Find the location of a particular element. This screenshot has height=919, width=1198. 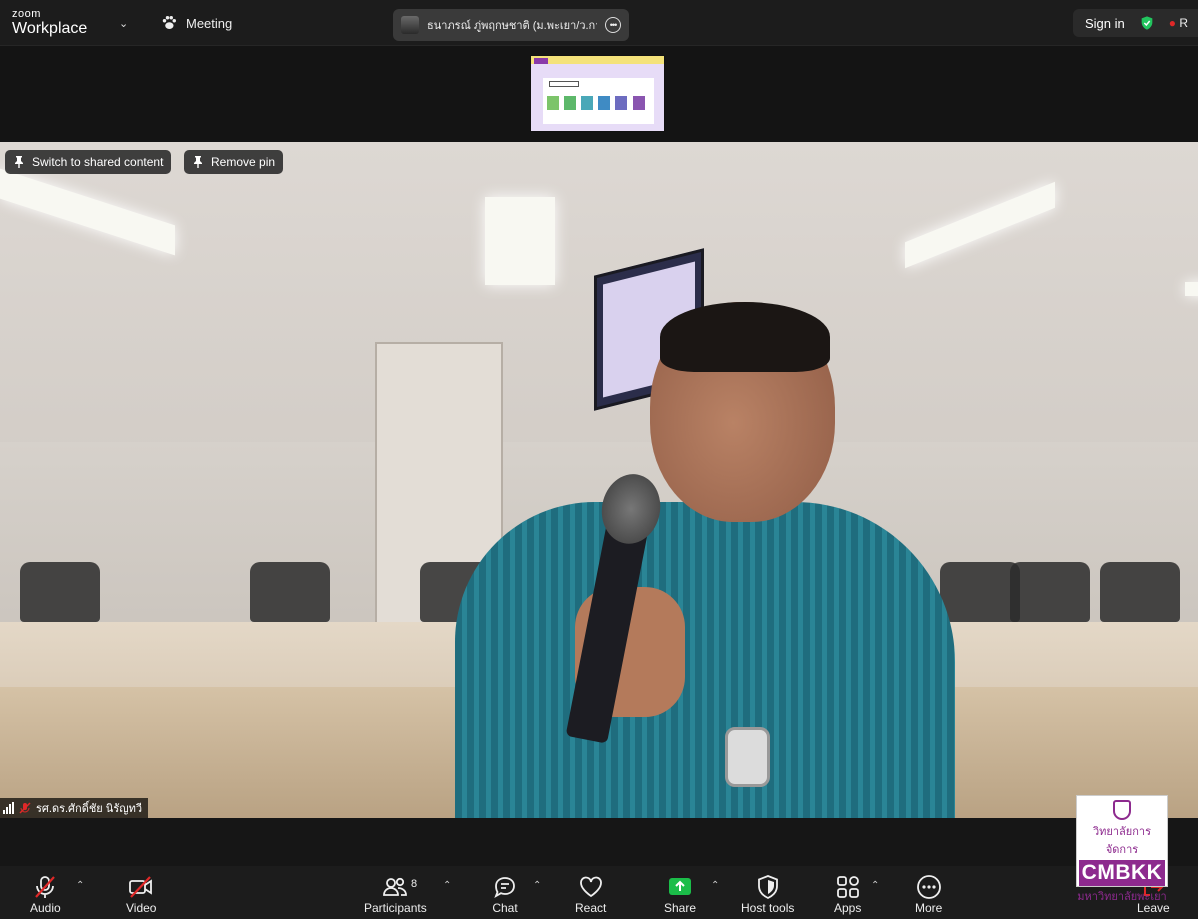

apps-options-caret-icon: ⌃ is located at coordinates (875, 885).